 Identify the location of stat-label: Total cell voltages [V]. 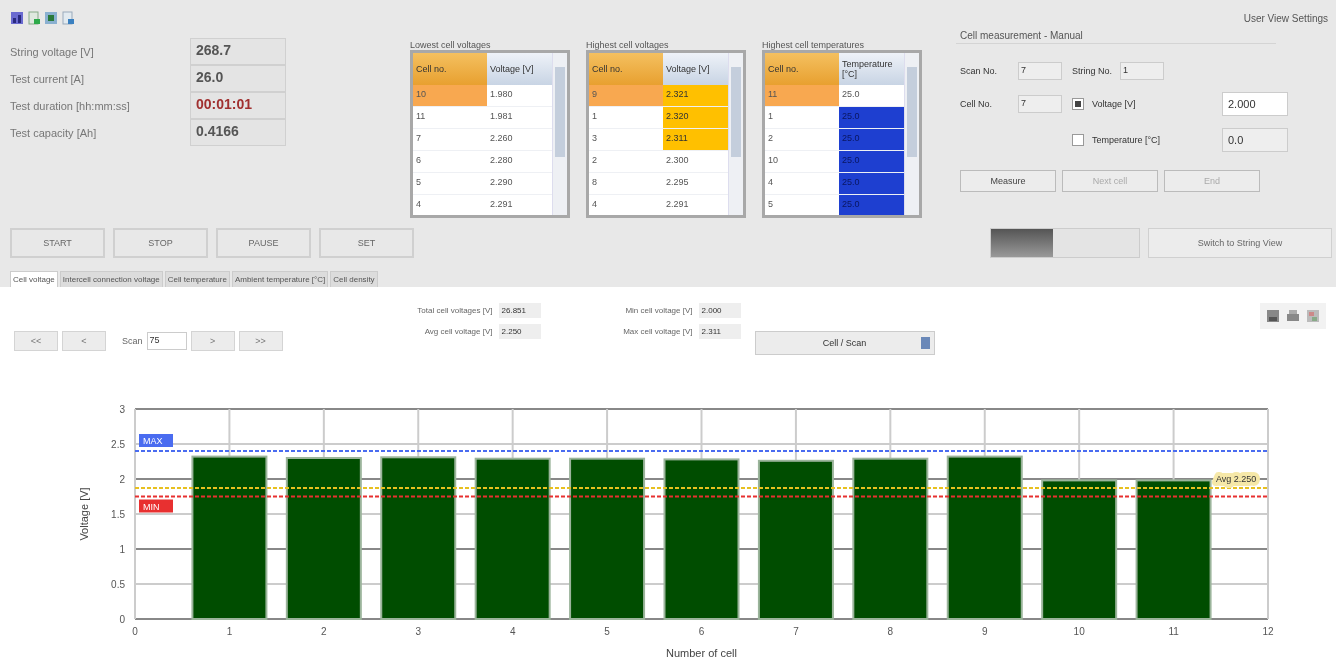
(455, 310).